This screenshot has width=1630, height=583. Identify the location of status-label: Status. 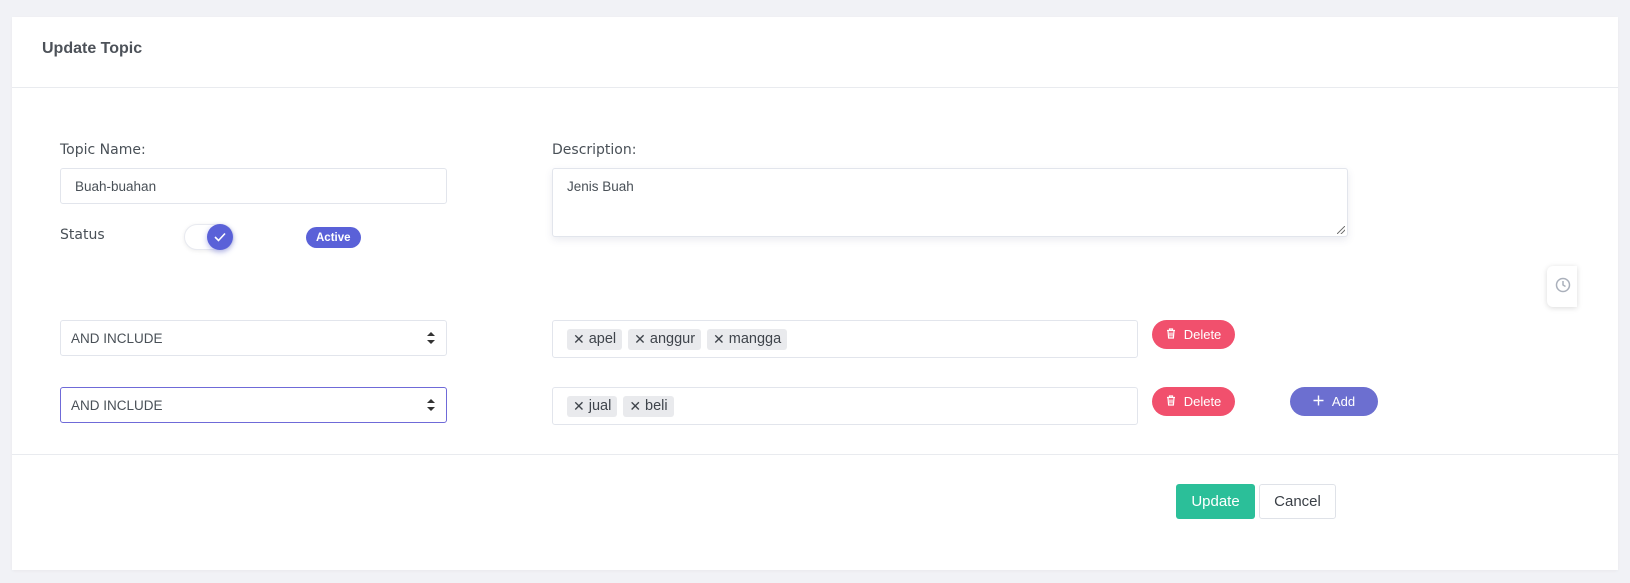
(82, 235).